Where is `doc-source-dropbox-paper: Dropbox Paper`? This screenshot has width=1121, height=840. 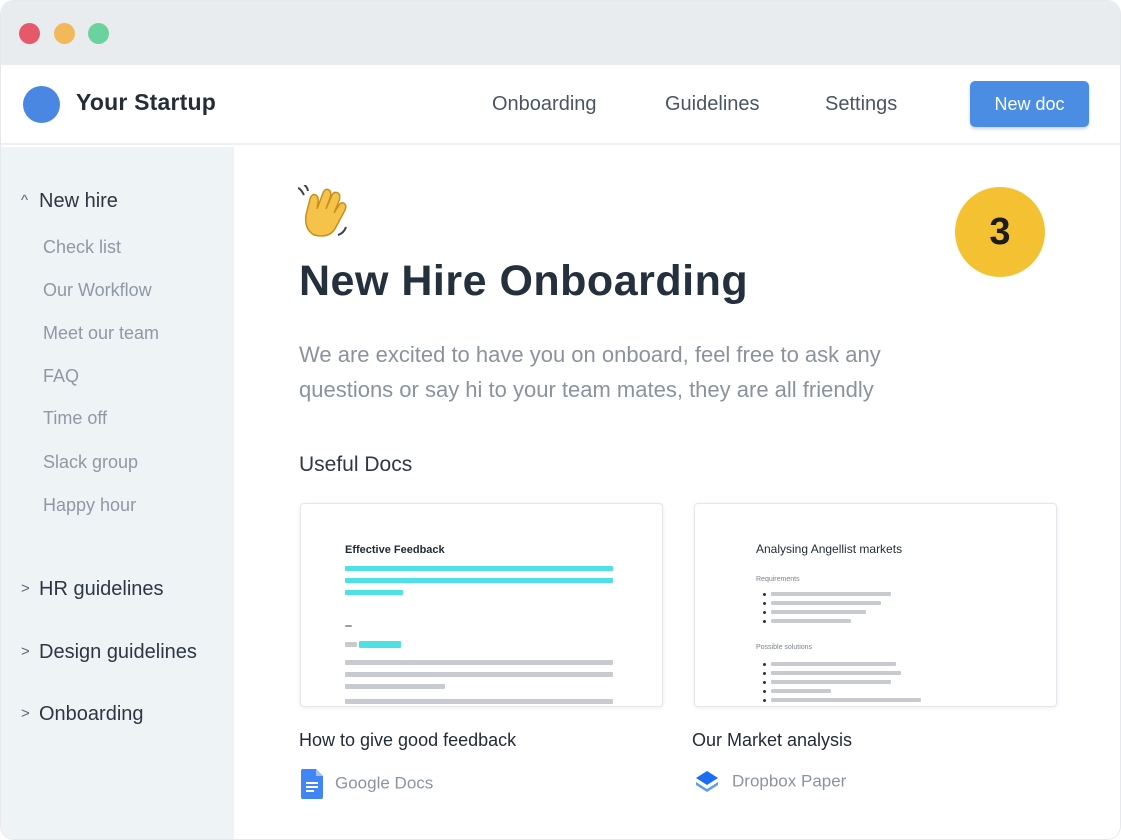
doc-source-dropbox-paper: Dropbox Paper is located at coordinates (770, 782).